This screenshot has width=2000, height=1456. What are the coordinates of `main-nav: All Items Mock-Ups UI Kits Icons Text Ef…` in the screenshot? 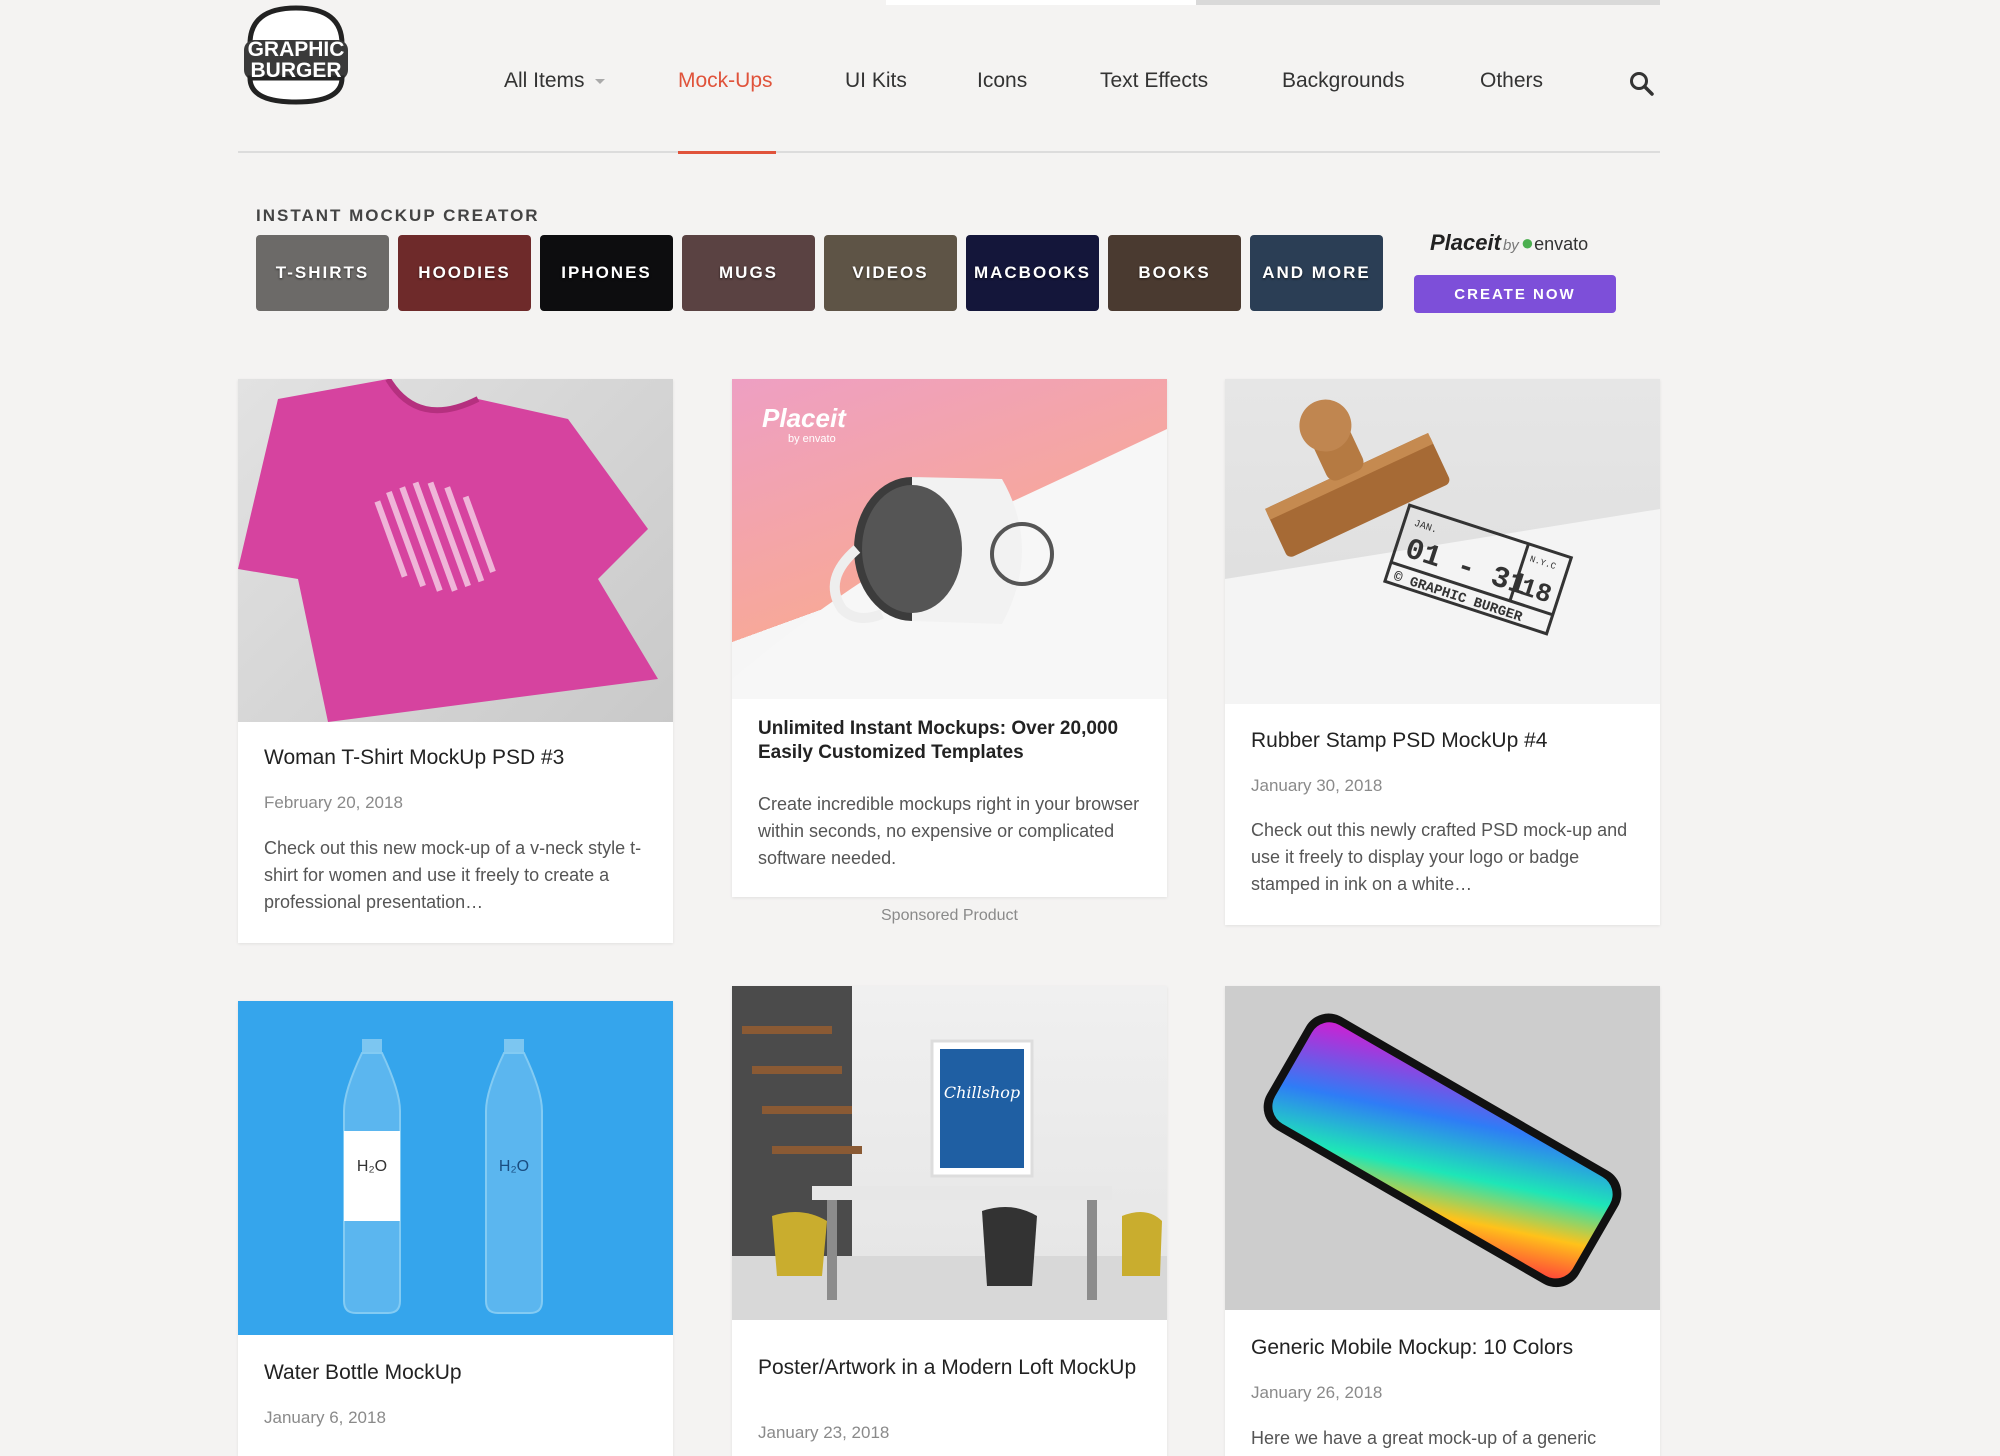 It's located at (1000, 80).